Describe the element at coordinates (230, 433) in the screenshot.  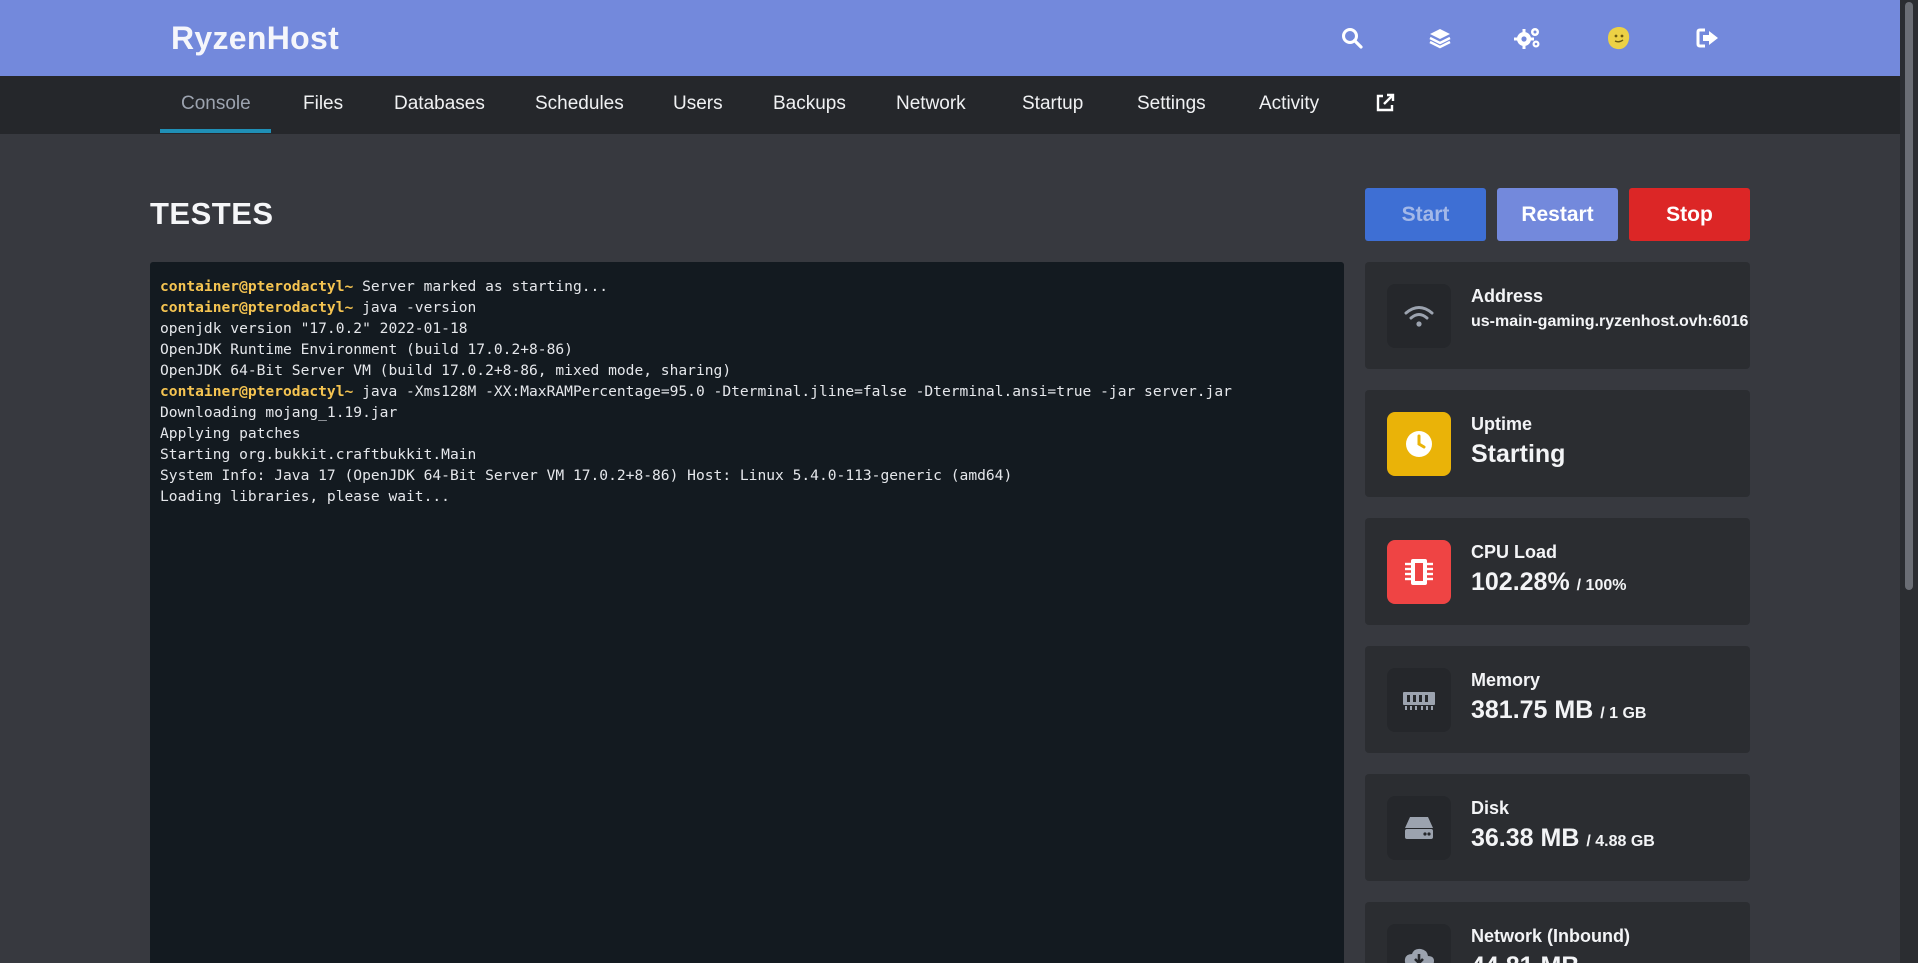
I see `console-line-text: Applying patches` at that location.